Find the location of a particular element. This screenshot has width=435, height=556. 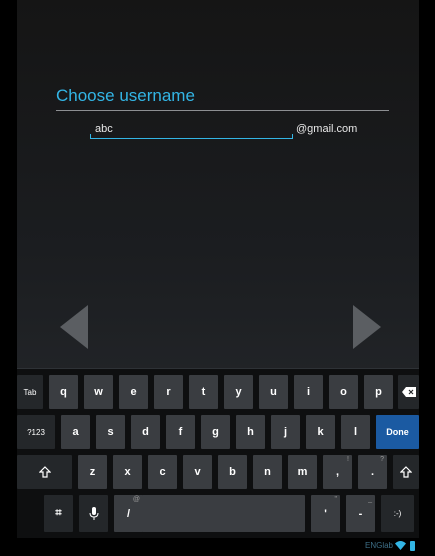

triangle-left-icon is located at coordinates (74, 327).